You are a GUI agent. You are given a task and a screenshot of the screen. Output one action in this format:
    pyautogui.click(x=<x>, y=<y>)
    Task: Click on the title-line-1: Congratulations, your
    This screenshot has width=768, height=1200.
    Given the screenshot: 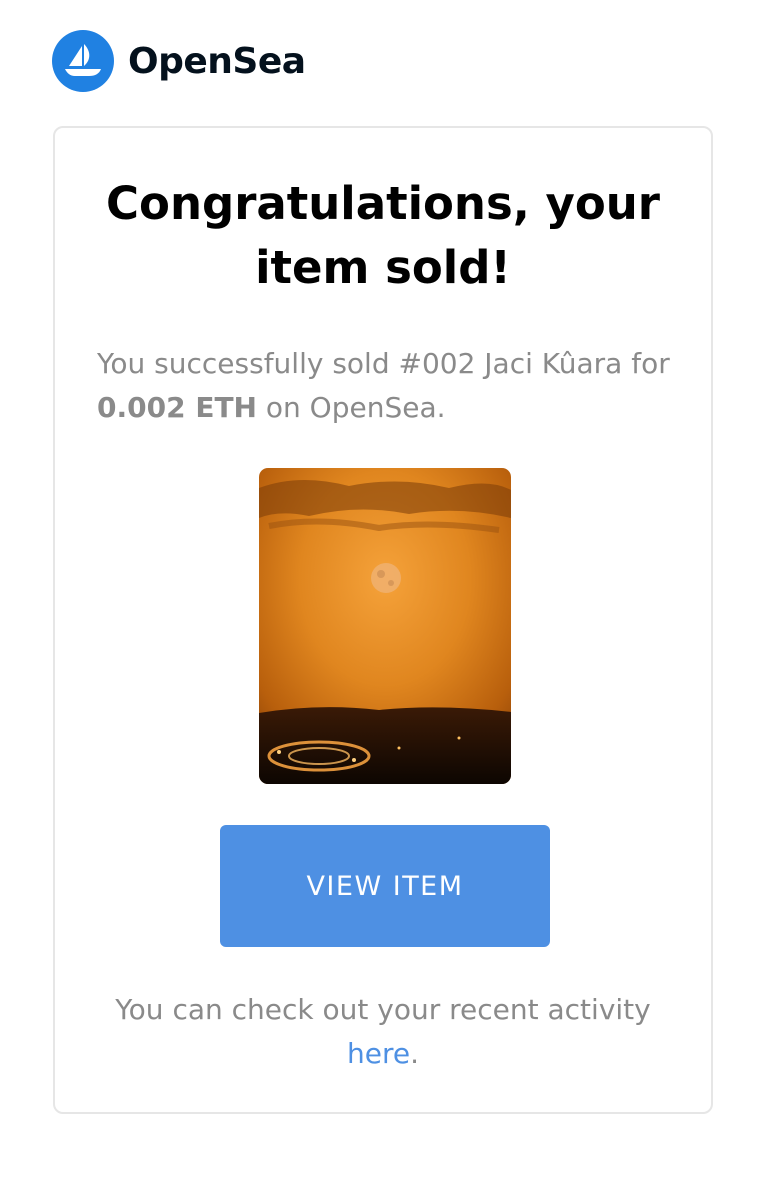 What is the action you would take?
    pyautogui.click(x=383, y=203)
    